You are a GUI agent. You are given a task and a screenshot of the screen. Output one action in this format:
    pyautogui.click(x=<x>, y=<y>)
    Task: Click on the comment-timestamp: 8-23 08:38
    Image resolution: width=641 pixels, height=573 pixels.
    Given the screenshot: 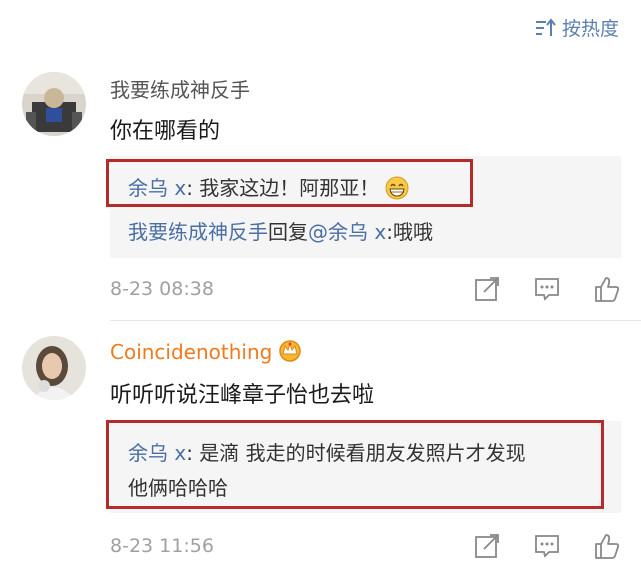 What is the action you would take?
    pyautogui.click(x=162, y=289)
    